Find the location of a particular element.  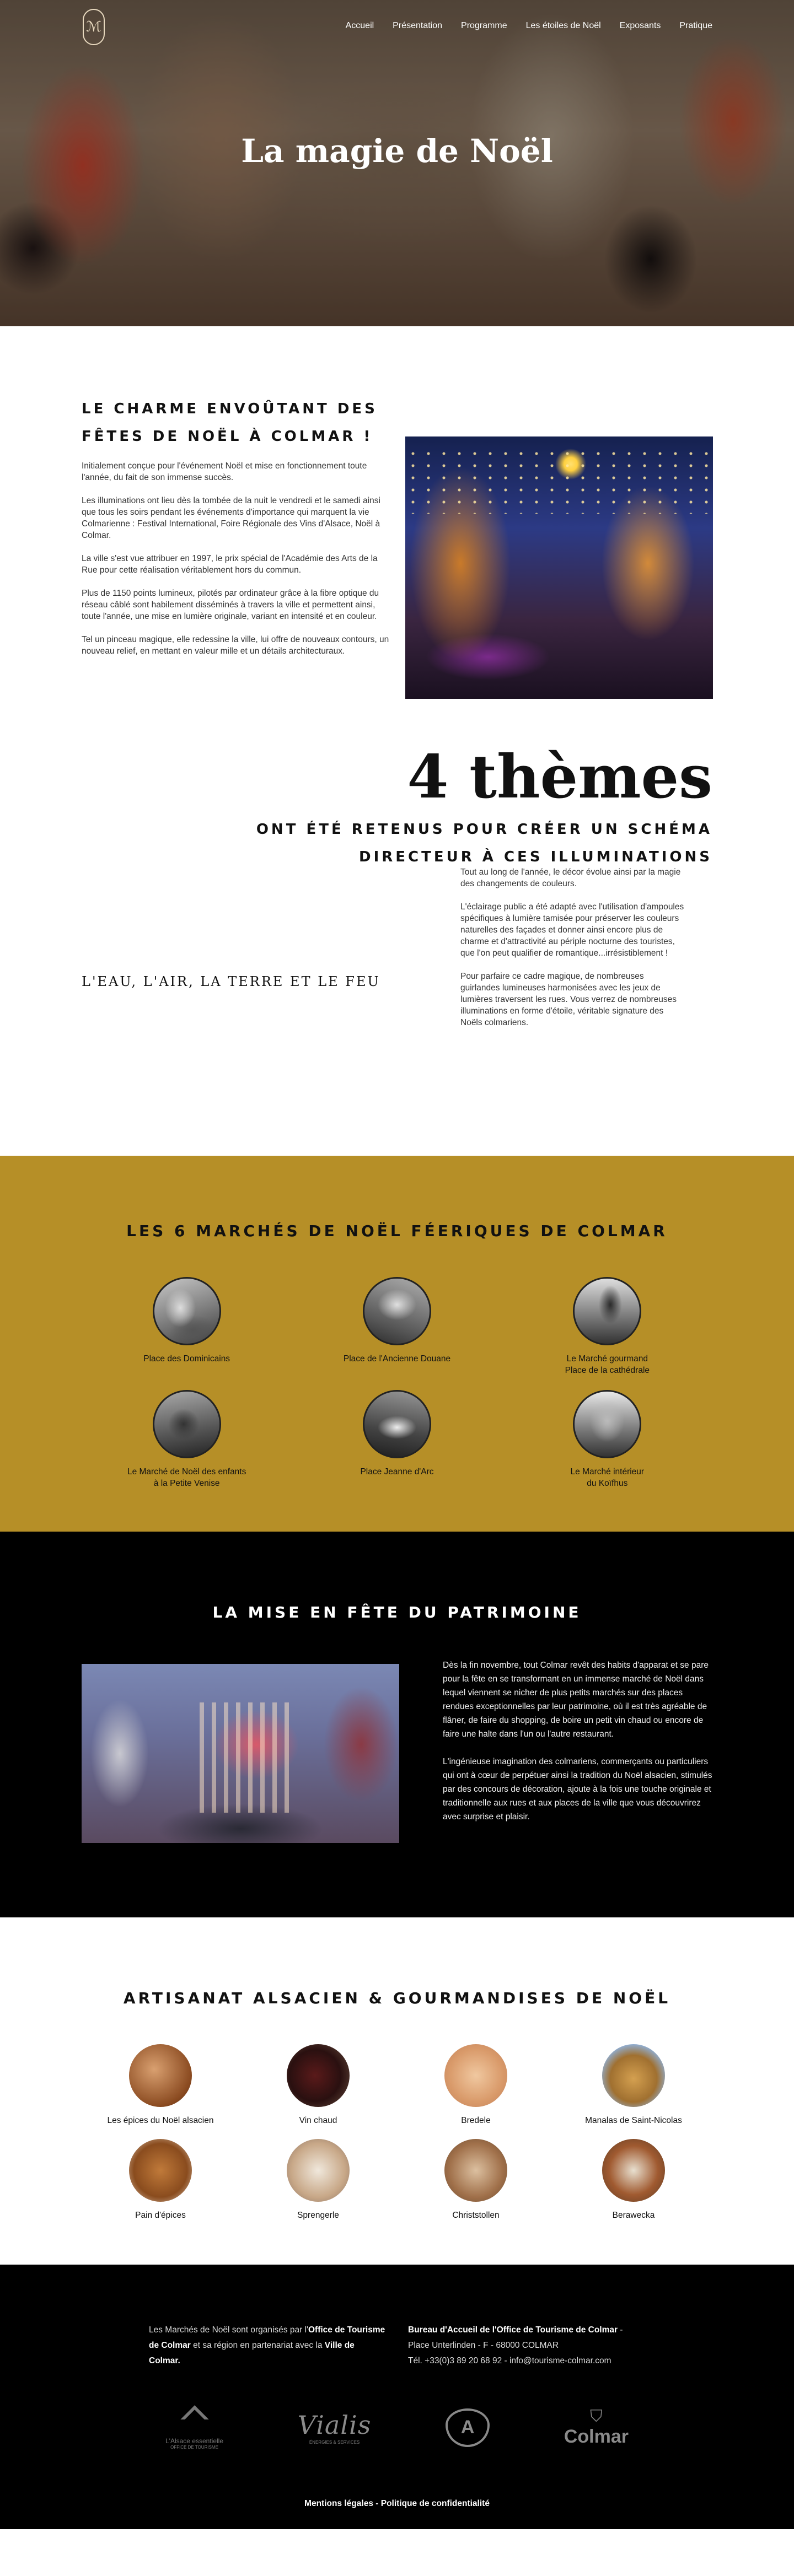

artisanat-item: Bredele is located at coordinates (476, 2085).